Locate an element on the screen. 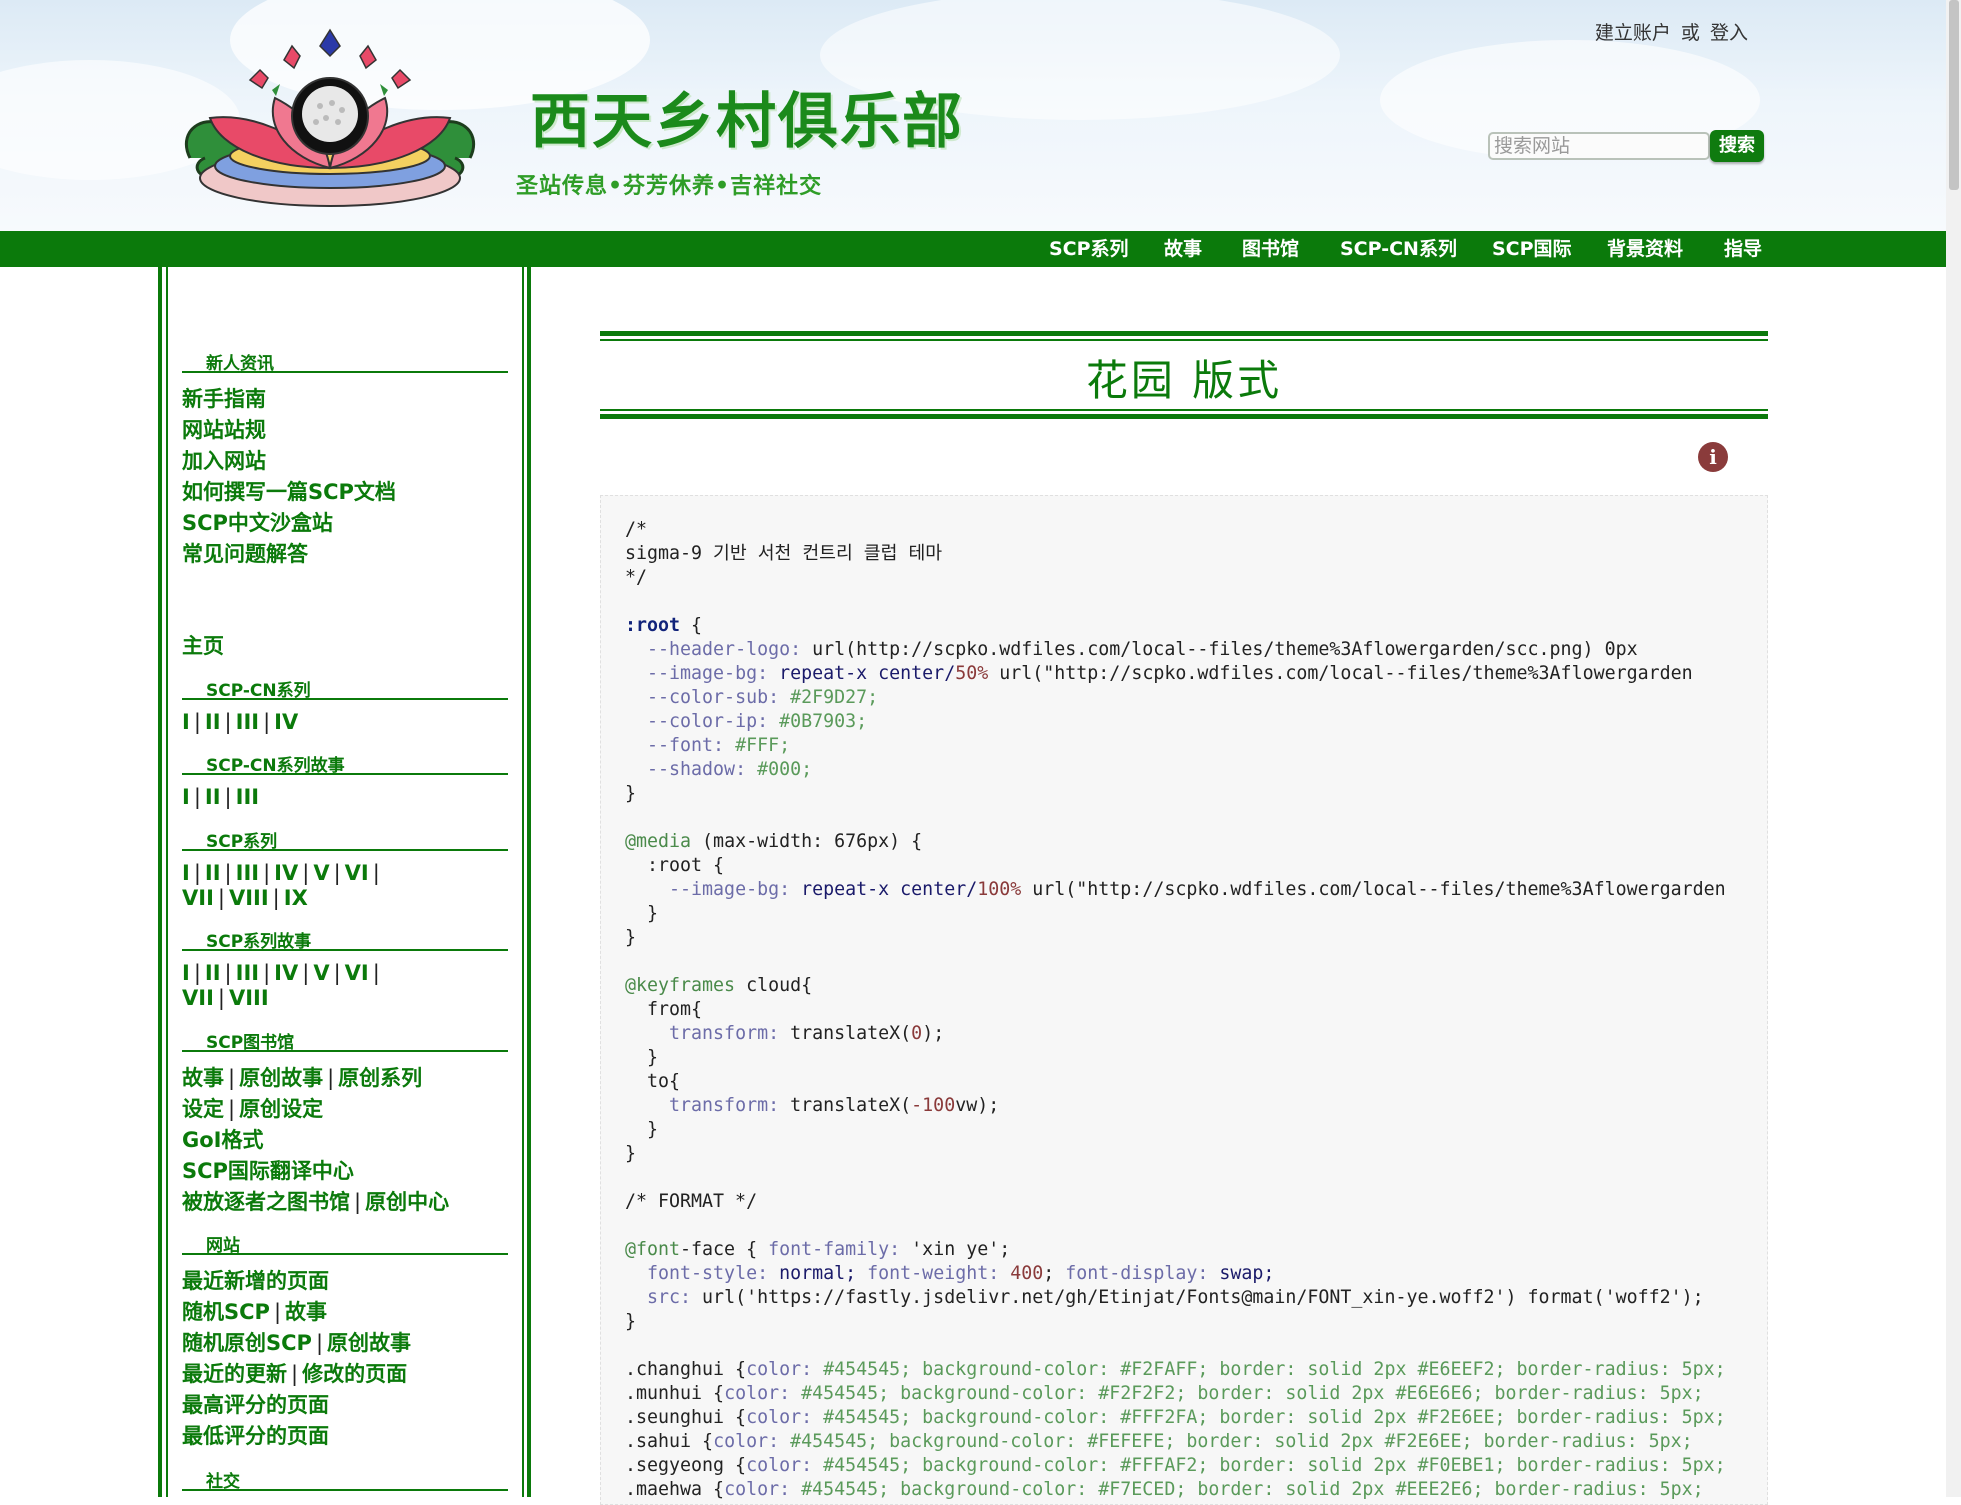  sidebar-link-home: 主页 is located at coordinates (203, 645).